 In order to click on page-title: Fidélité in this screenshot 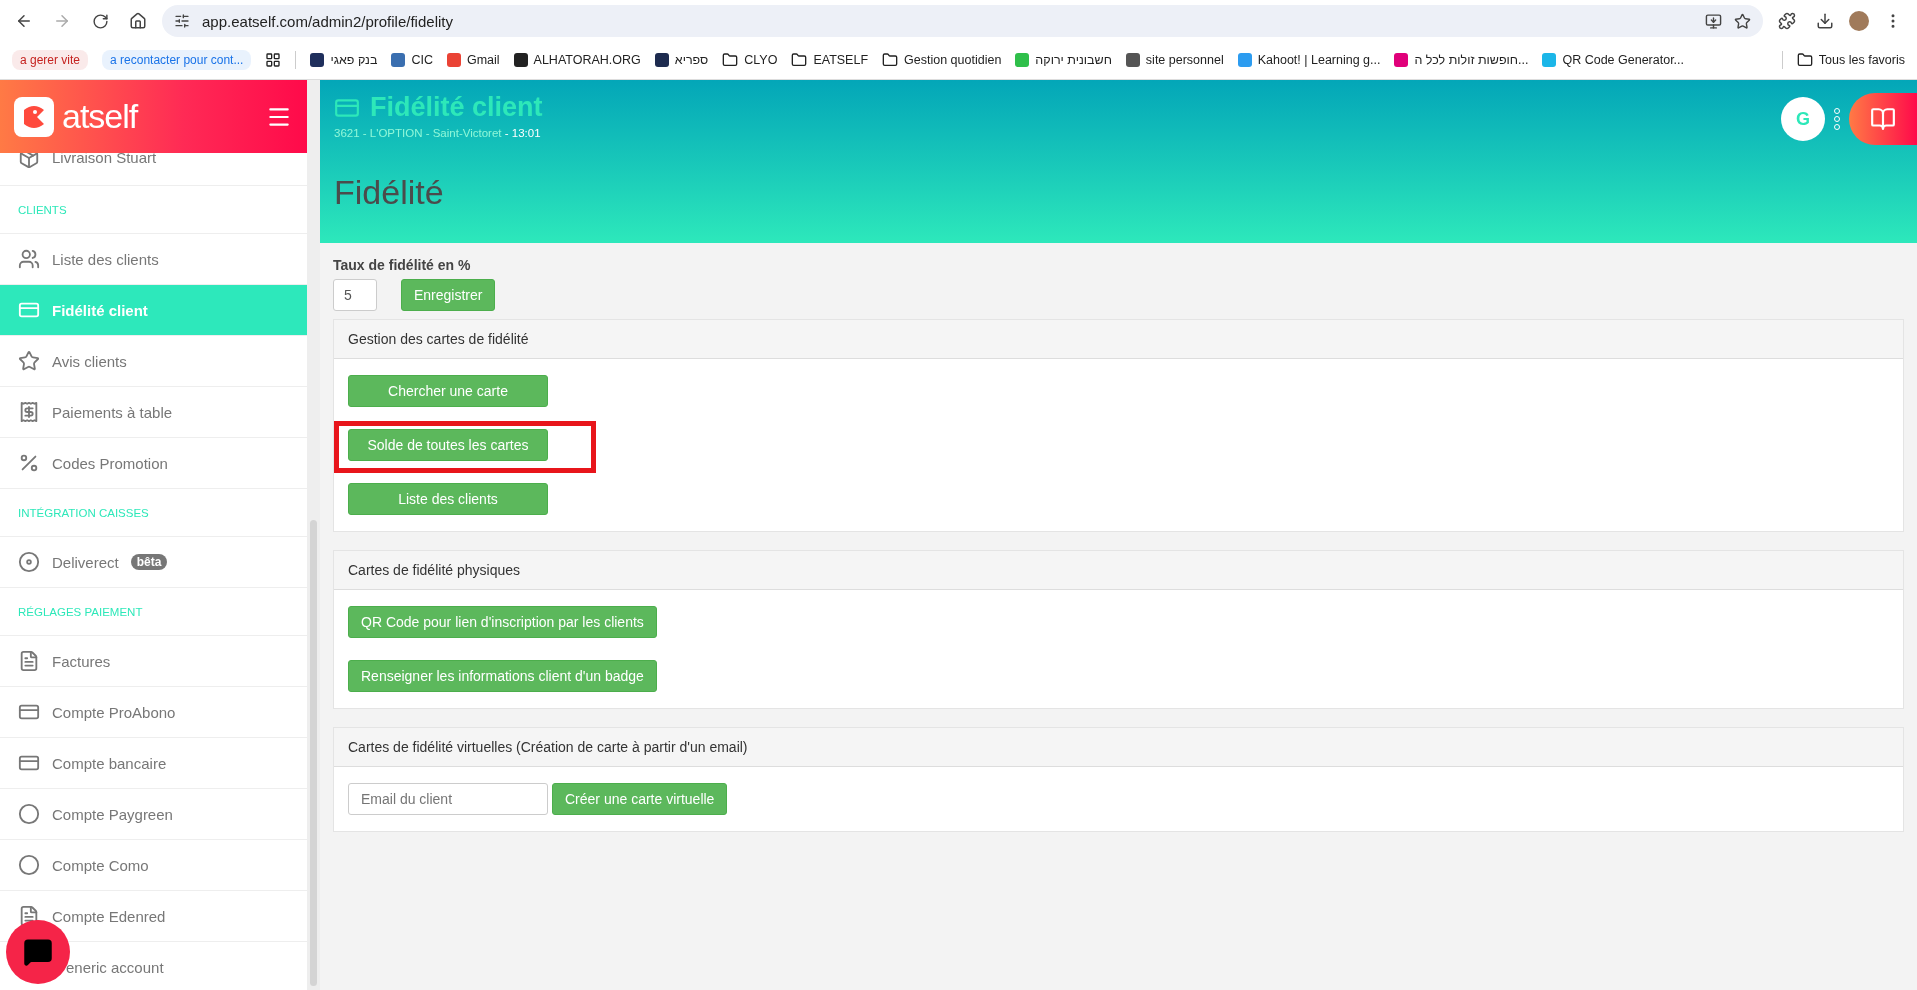, I will do `click(389, 192)`.